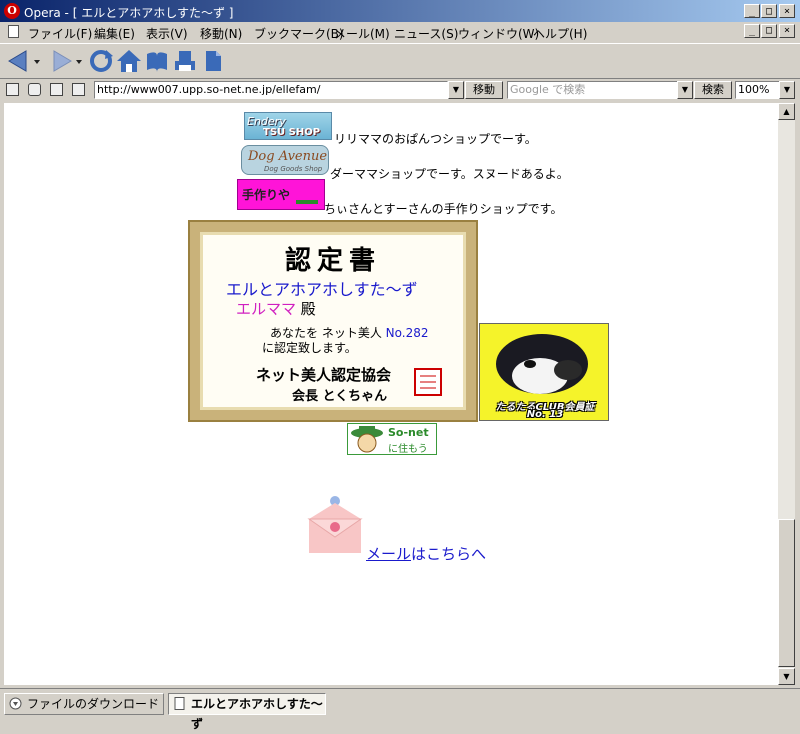 Image resolution: width=800 pixels, height=734 pixels. I want to click on print-icon, so click(185, 61).